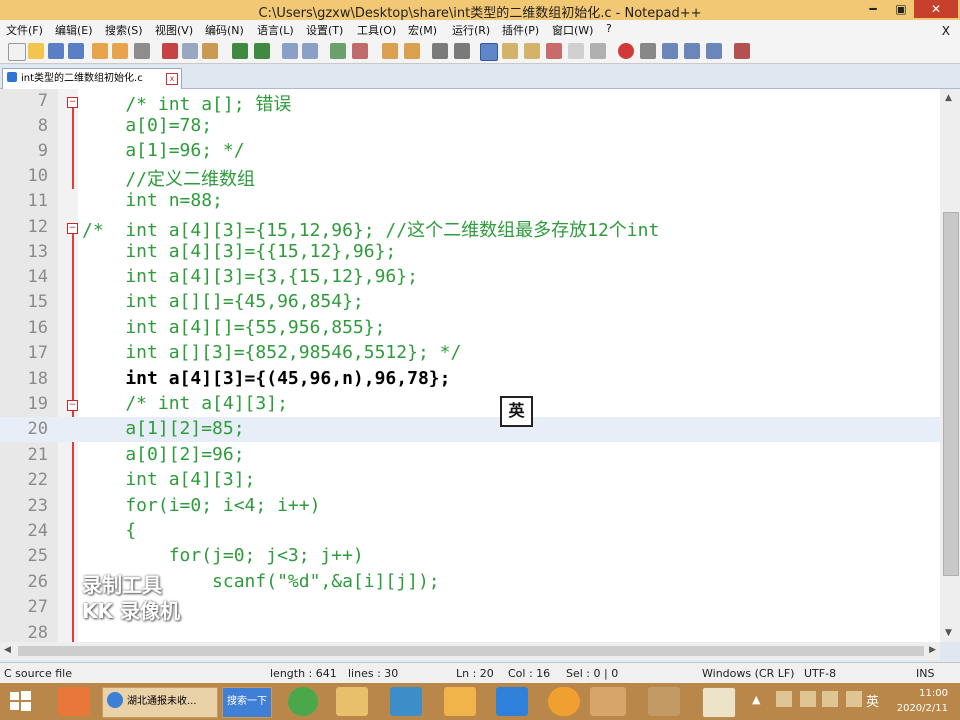 The width and height of the screenshot is (960, 720). I want to click on horizontal-scroll-thumb, so click(471, 651).